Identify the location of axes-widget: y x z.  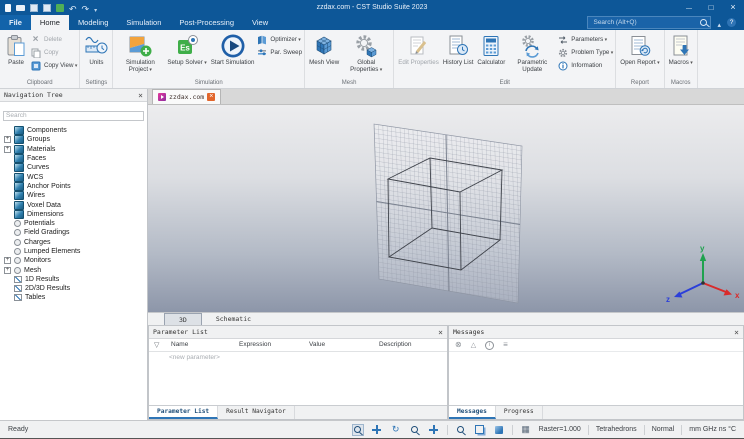
(703, 274).